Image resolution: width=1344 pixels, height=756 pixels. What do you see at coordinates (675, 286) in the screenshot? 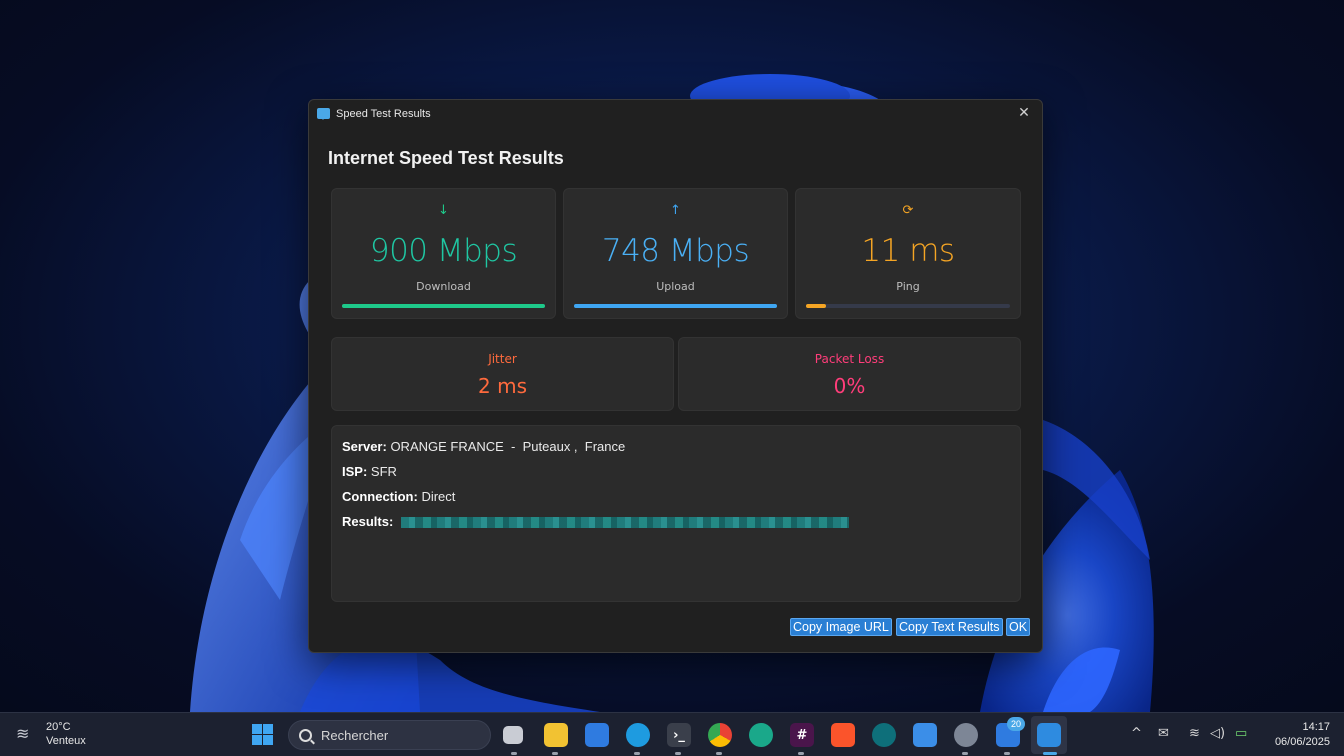
I see `upload-label: Upload` at bounding box center [675, 286].